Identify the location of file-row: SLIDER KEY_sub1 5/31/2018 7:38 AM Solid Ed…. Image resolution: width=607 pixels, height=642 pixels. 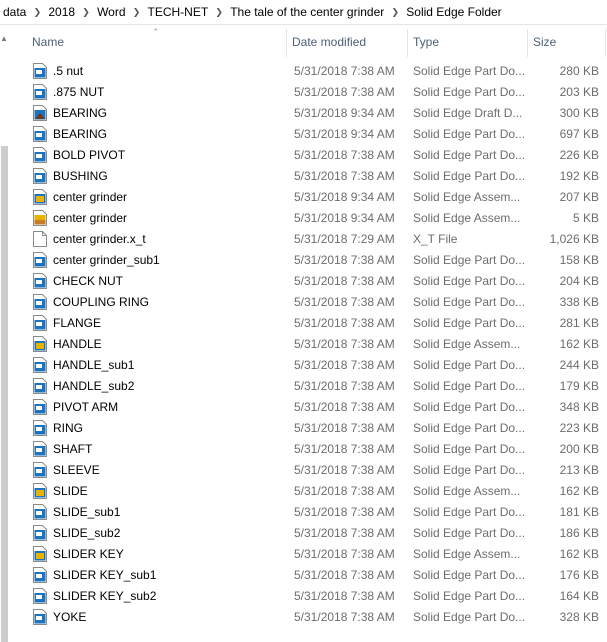
(308, 575).